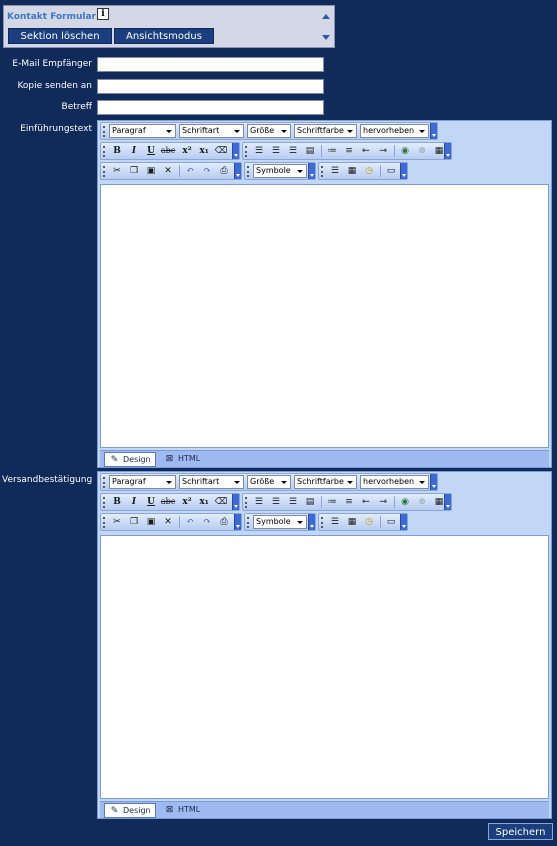  I want to click on delete-section-button: Sektion löschen, so click(60, 36).